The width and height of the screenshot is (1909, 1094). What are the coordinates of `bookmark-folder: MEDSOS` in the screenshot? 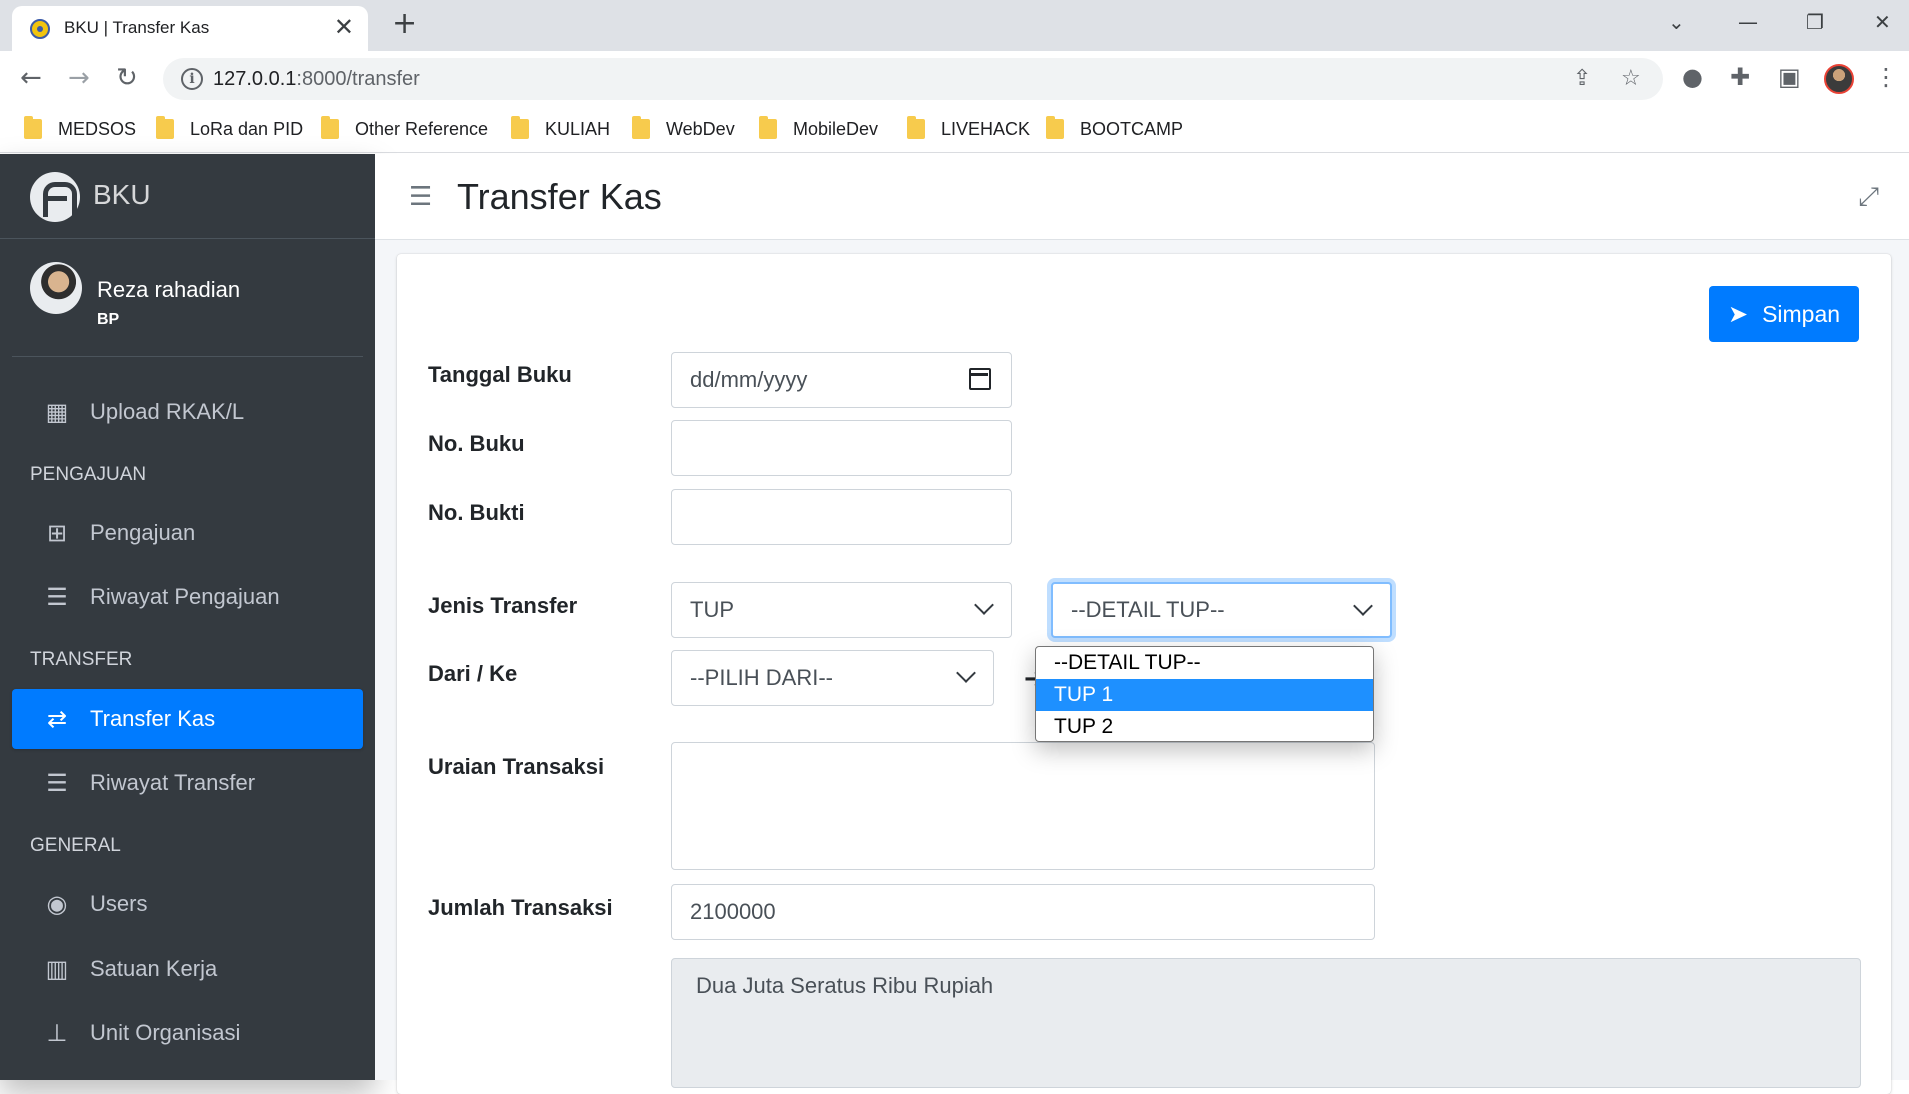 It's located at (80, 129).